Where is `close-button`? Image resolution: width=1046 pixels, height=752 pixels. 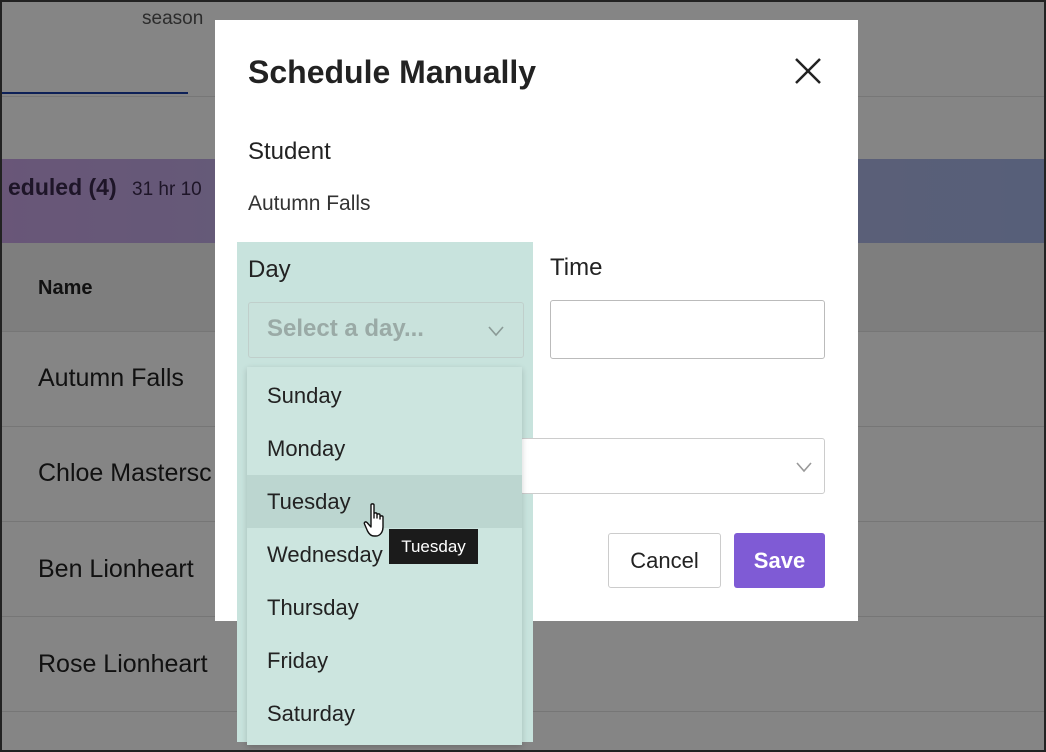
close-button is located at coordinates (808, 71).